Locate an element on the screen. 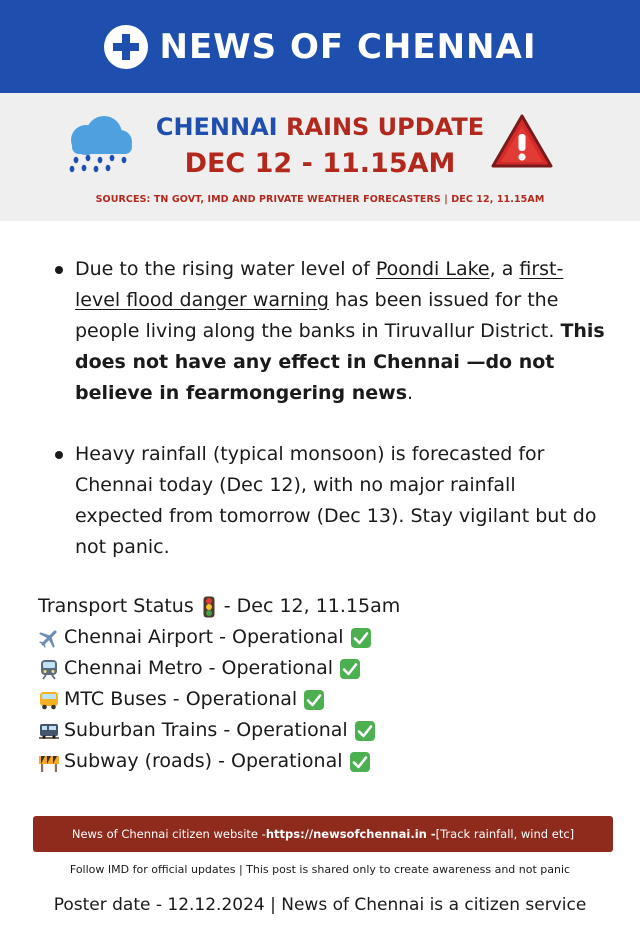 Image resolution: width=640 pixels, height=930 pixels. traffic-light-icon is located at coordinates (209, 607).